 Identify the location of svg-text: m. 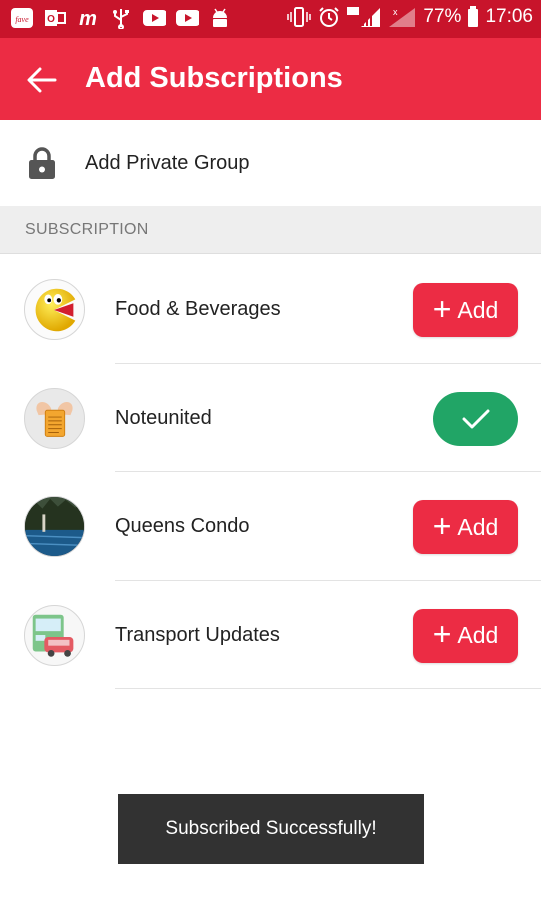
(88, 18).